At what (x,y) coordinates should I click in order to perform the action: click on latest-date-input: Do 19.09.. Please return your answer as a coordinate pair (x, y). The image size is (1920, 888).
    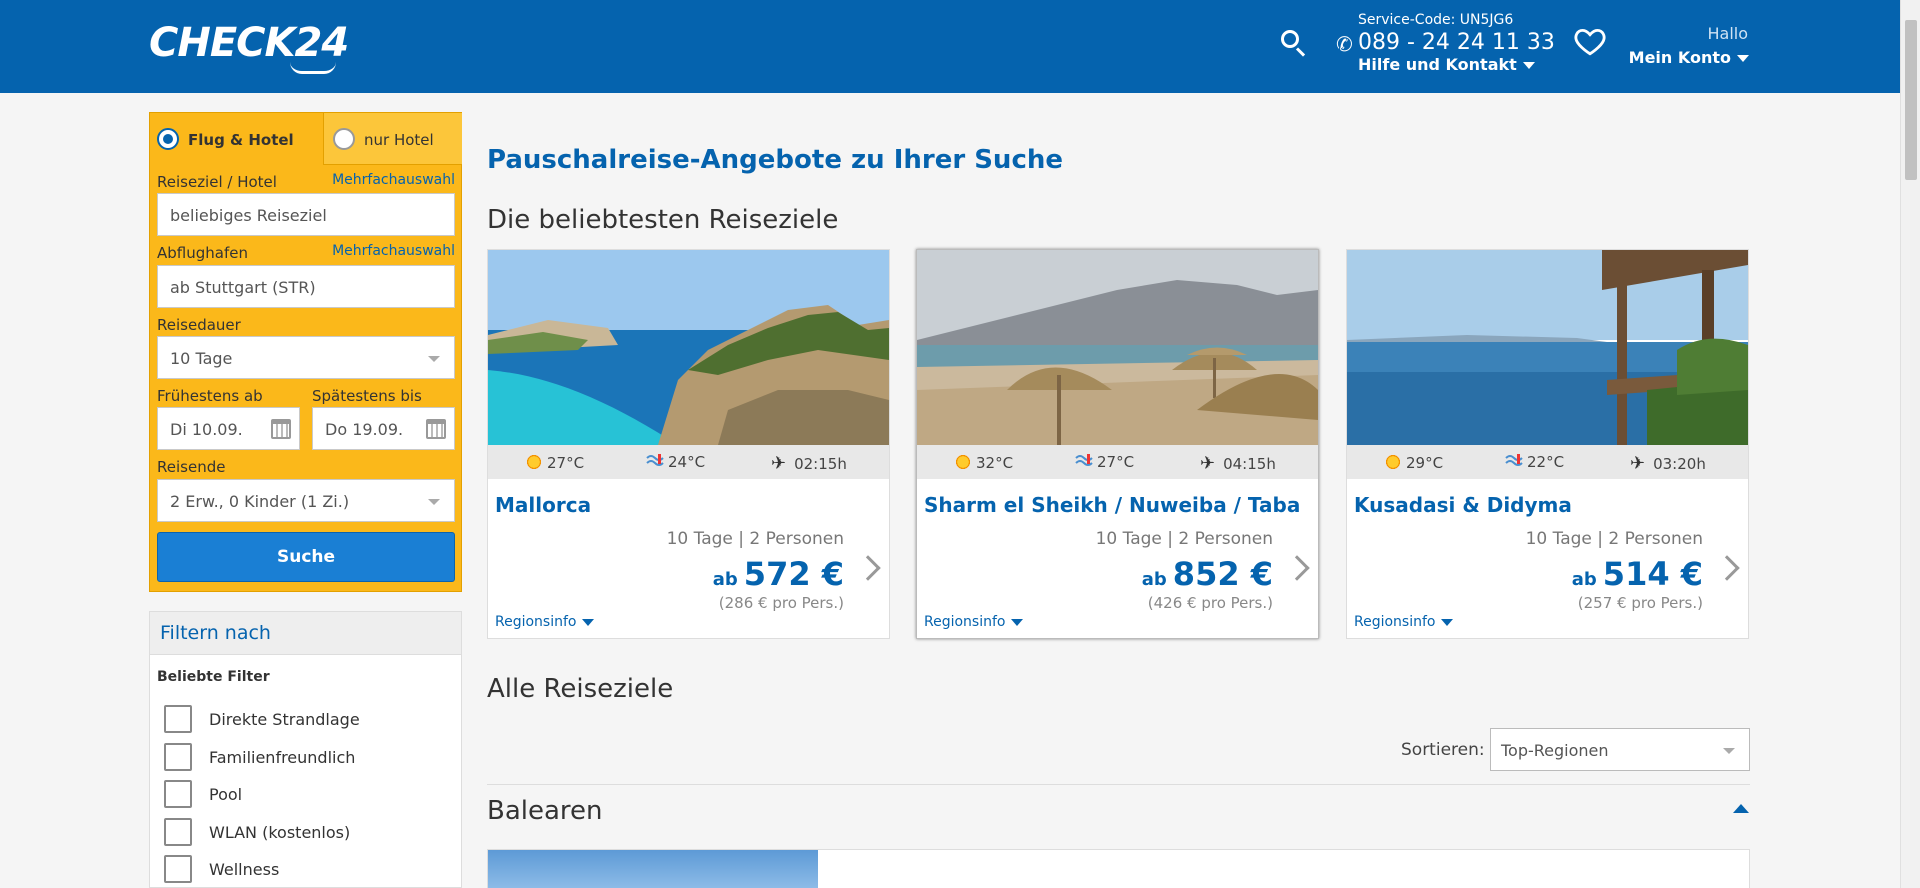
    Looking at the image, I should click on (383, 428).